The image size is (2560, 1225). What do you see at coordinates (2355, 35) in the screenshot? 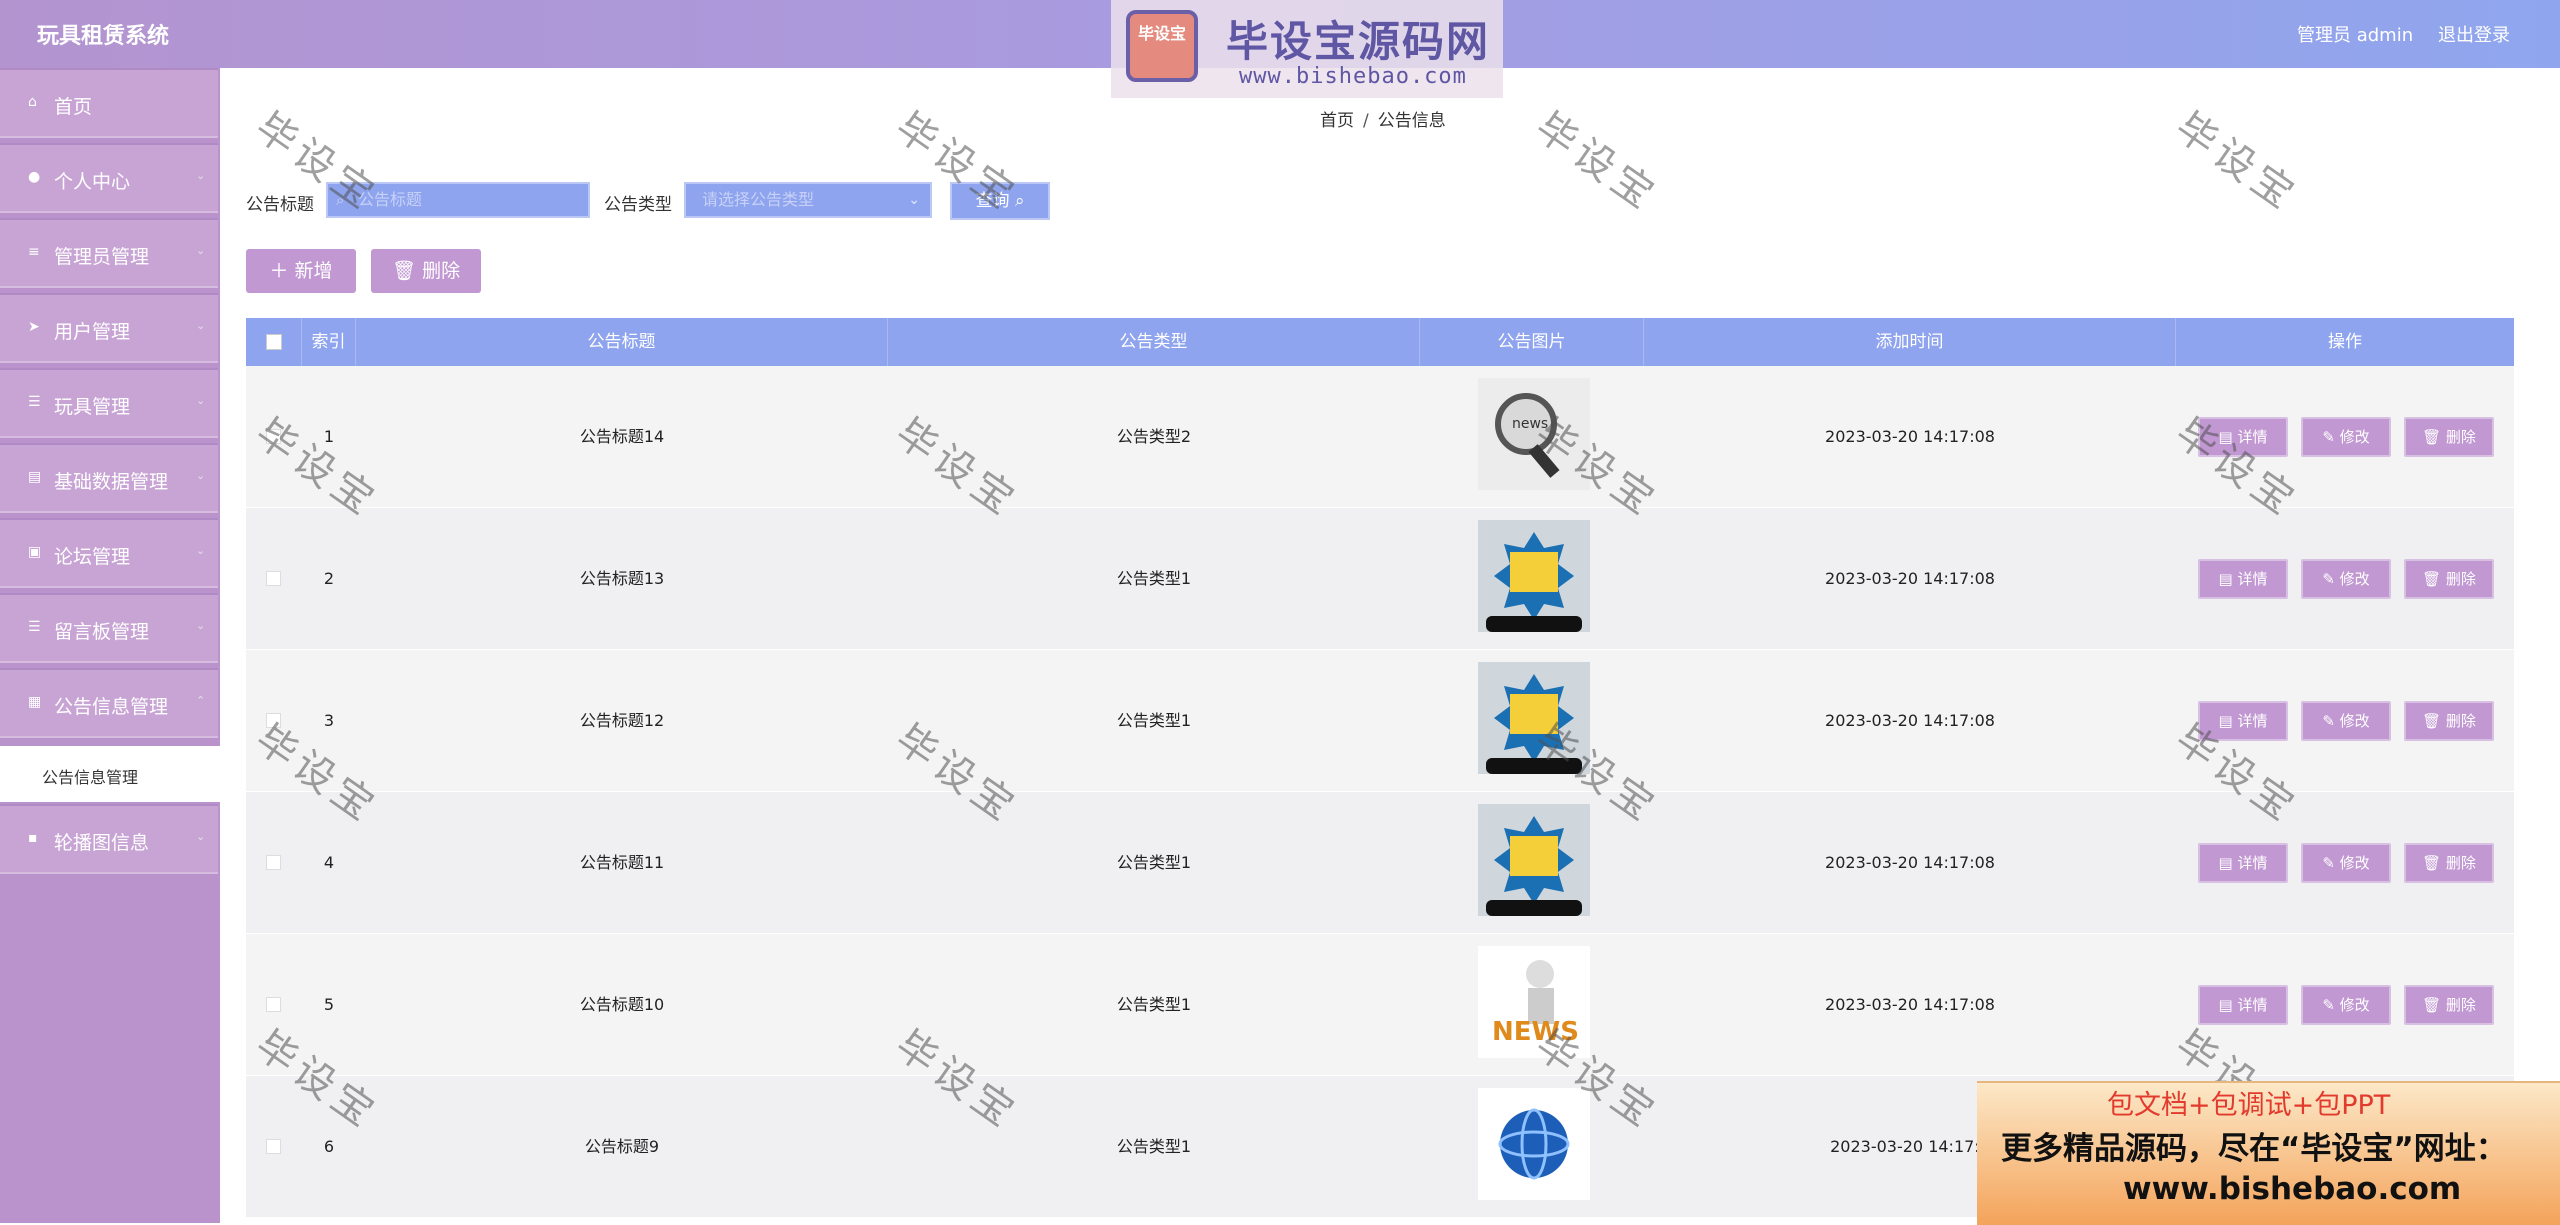
I see `admin-user-label: 管理员 admin` at bounding box center [2355, 35].